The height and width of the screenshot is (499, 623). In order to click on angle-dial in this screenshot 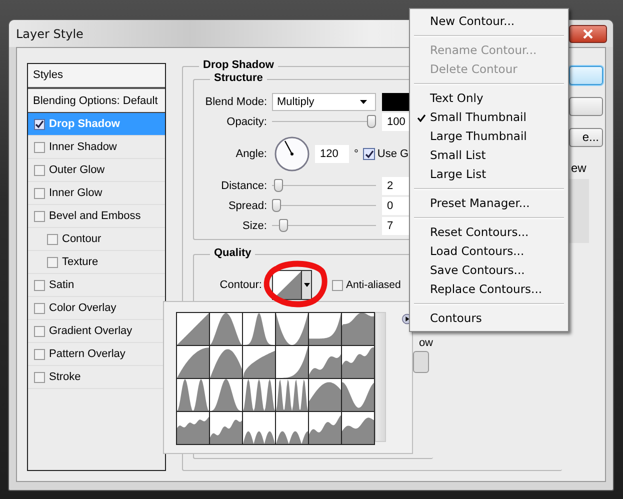, I will do `click(292, 154)`.